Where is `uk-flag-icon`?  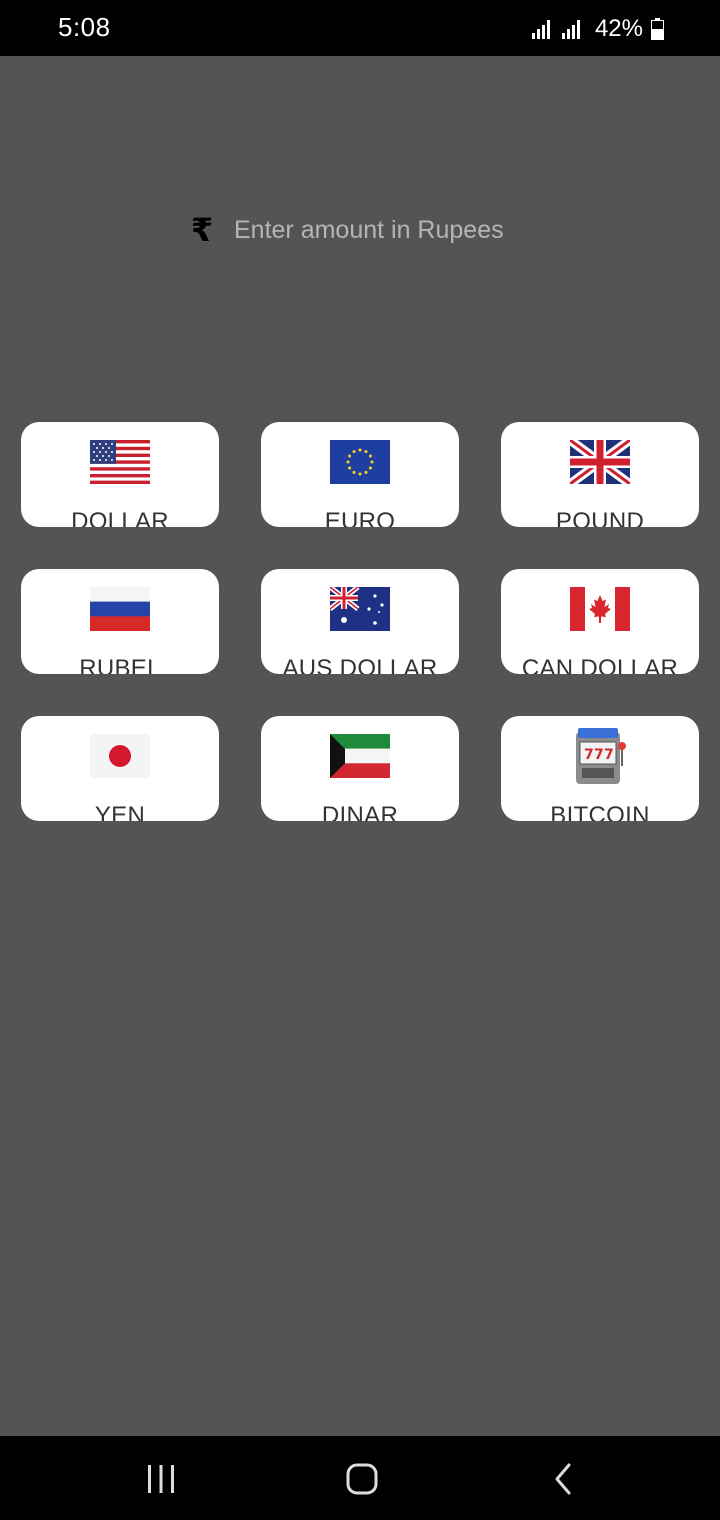
uk-flag-icon is located at coordinates (600, 462).